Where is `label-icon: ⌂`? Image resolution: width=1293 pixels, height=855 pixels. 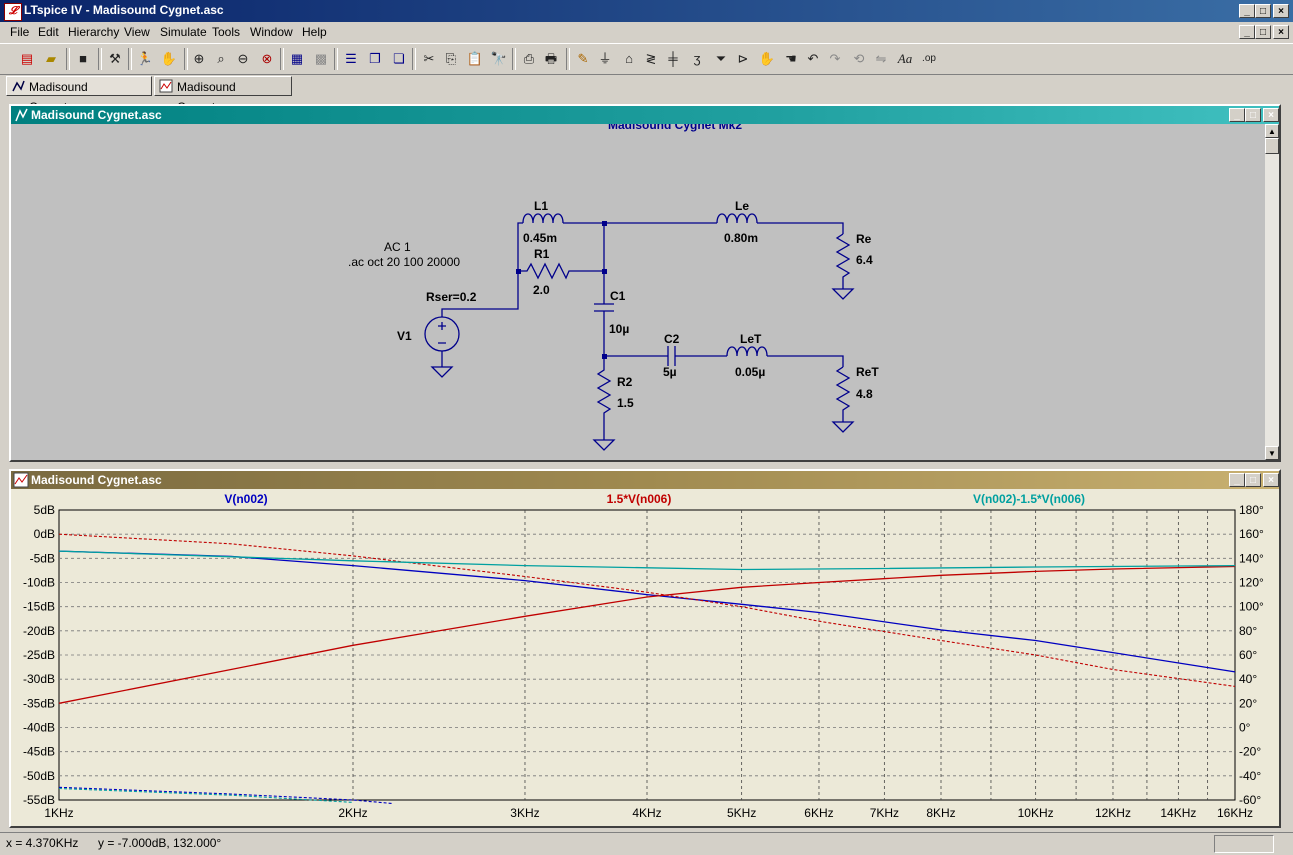
label-icon: ⌂ is located at coordinates (629, 59).